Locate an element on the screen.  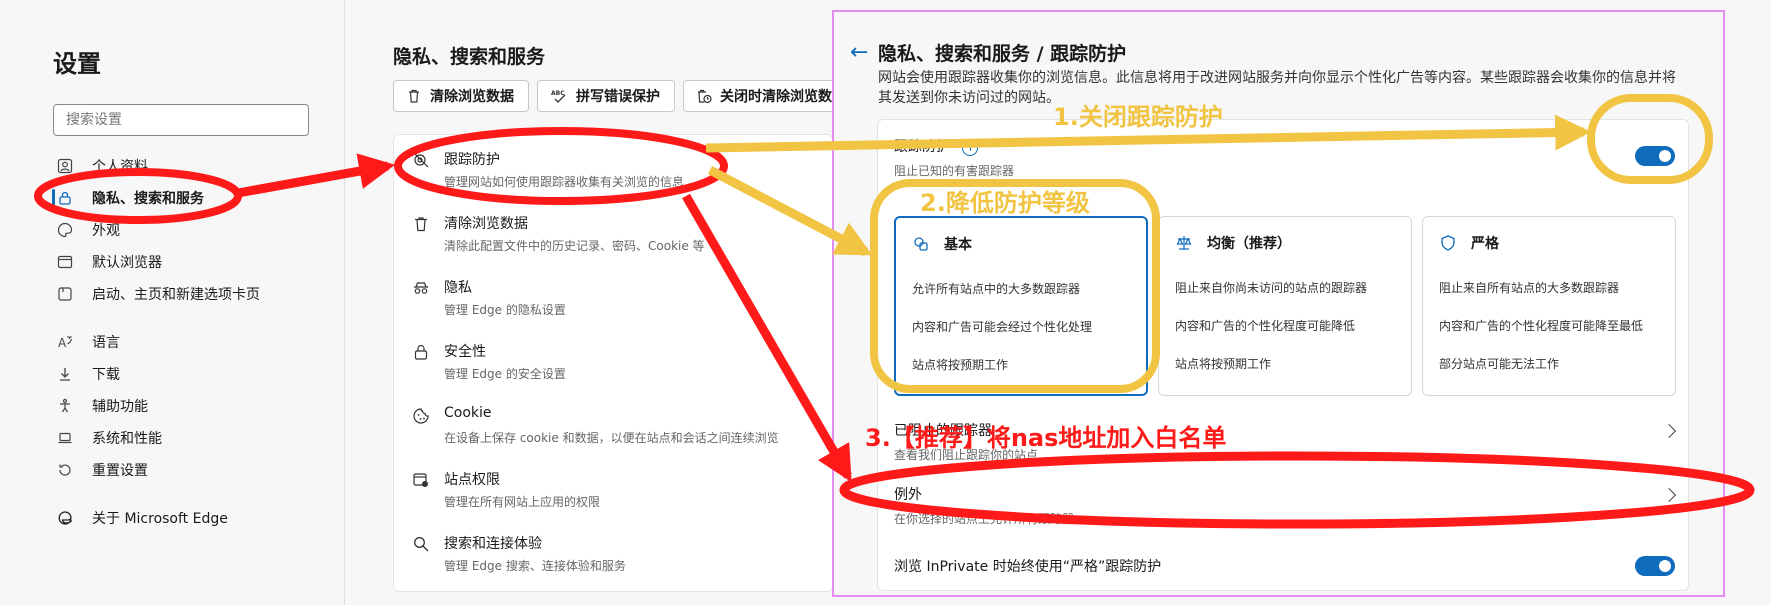
panel-title: 隐私、搜索和服务 / 跟踪防护 is located at coordinates (1002, 54).